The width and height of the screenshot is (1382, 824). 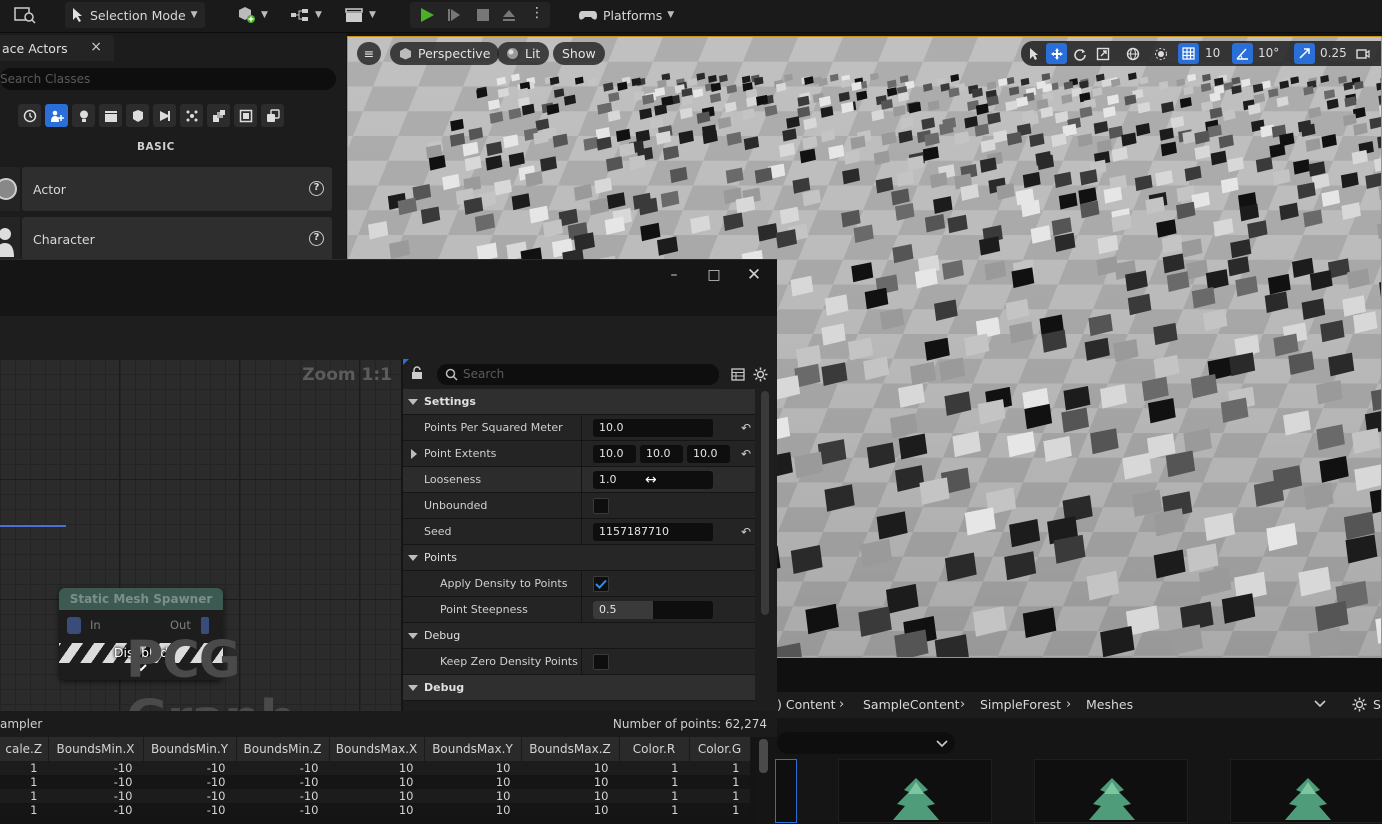 I want to click on close-window-icon: ✕, so click(x=754, y=275).